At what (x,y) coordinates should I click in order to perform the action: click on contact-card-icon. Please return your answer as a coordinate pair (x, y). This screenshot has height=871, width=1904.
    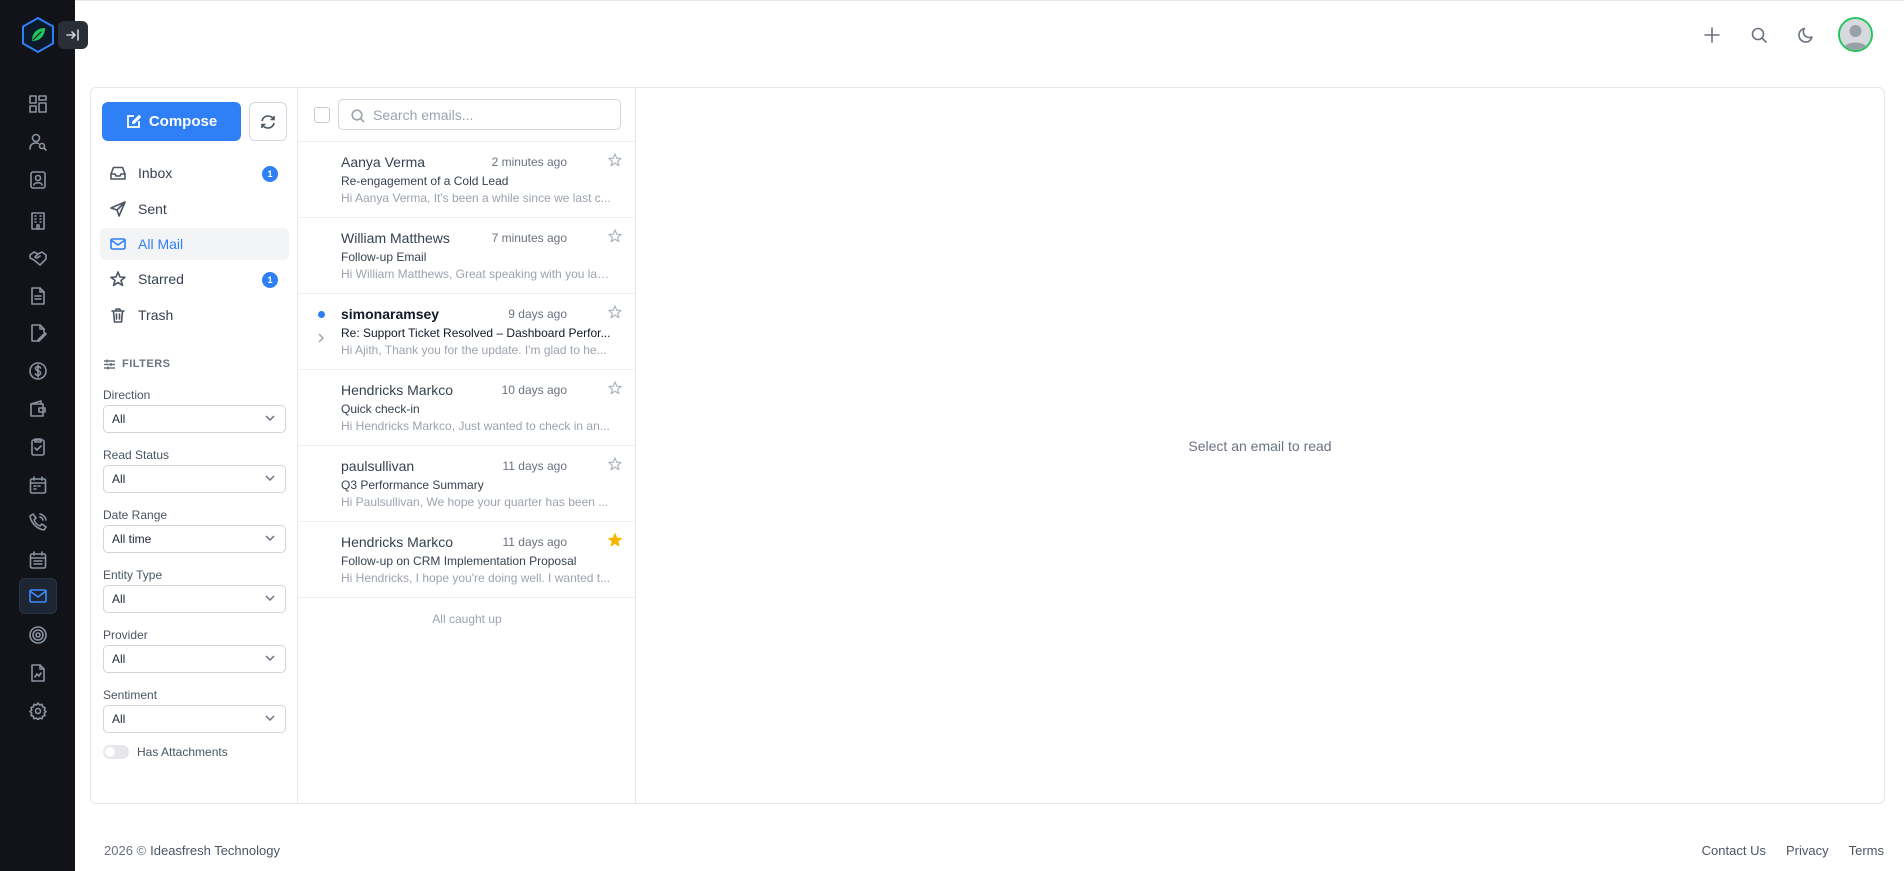
    Looking at the image, I should click on (38, 180).